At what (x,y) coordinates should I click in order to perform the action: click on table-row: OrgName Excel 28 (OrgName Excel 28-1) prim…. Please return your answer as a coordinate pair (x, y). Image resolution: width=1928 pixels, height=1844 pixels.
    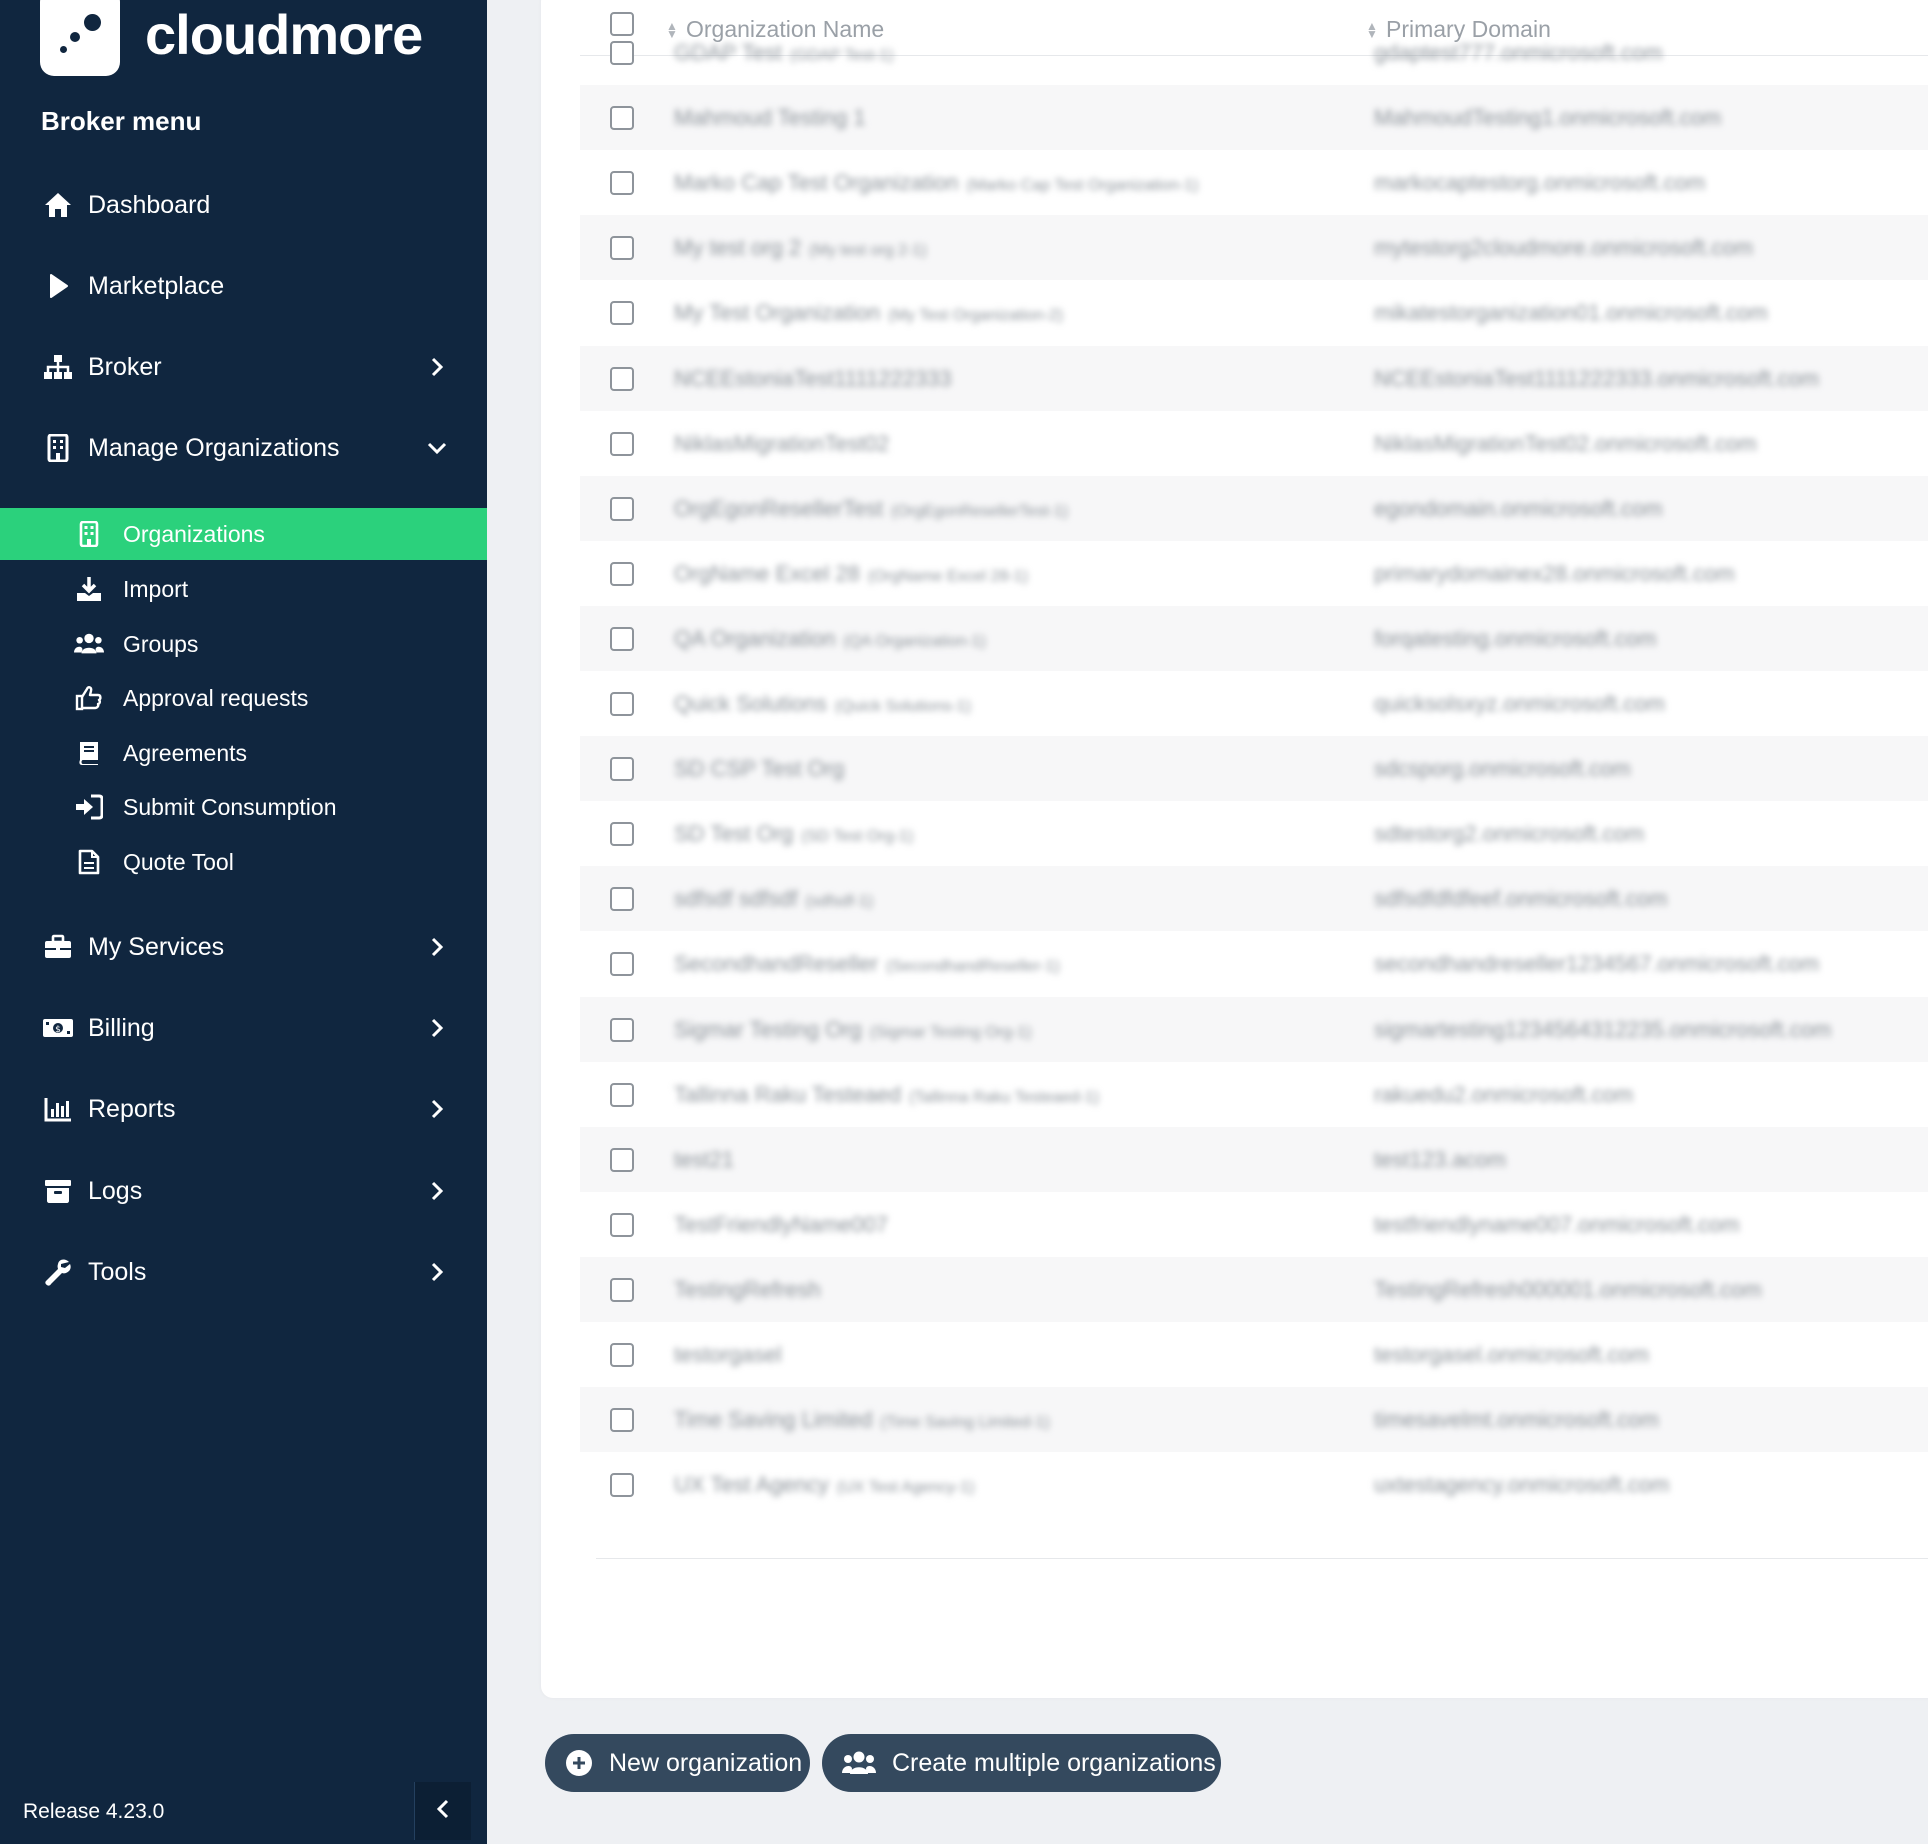
    Looking at the image, I should click on (1254, 573).